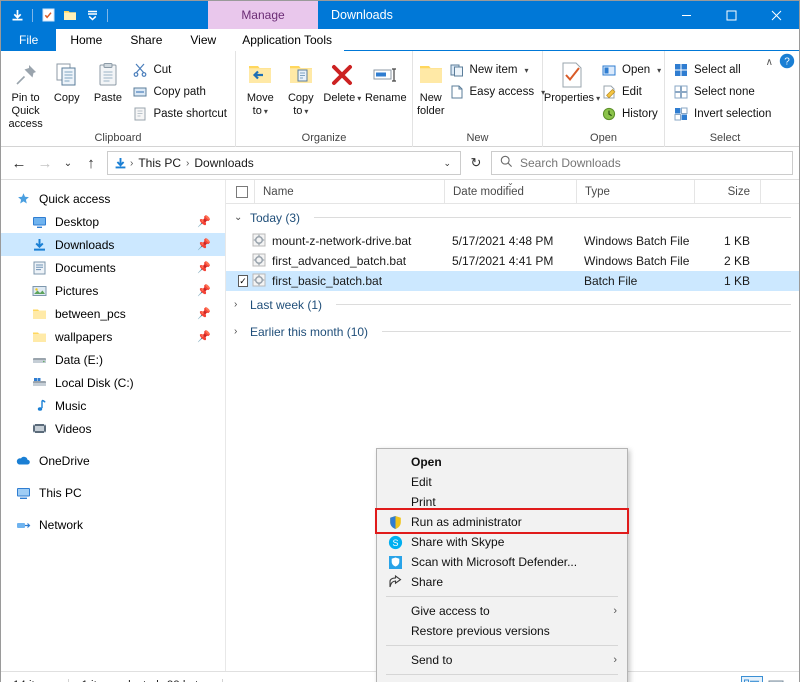  I want to click on qat-customize-qat-icon, so click(92, 15).